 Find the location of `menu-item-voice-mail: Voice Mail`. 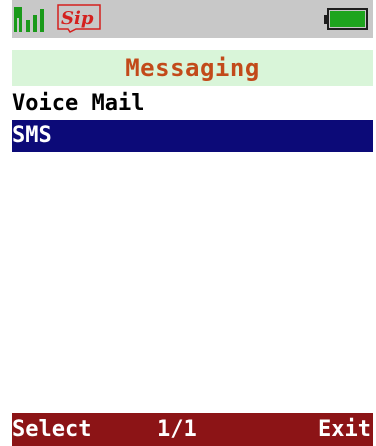

menu-item-voice-mail: Voice Mail is located at coordinates (192, 104).